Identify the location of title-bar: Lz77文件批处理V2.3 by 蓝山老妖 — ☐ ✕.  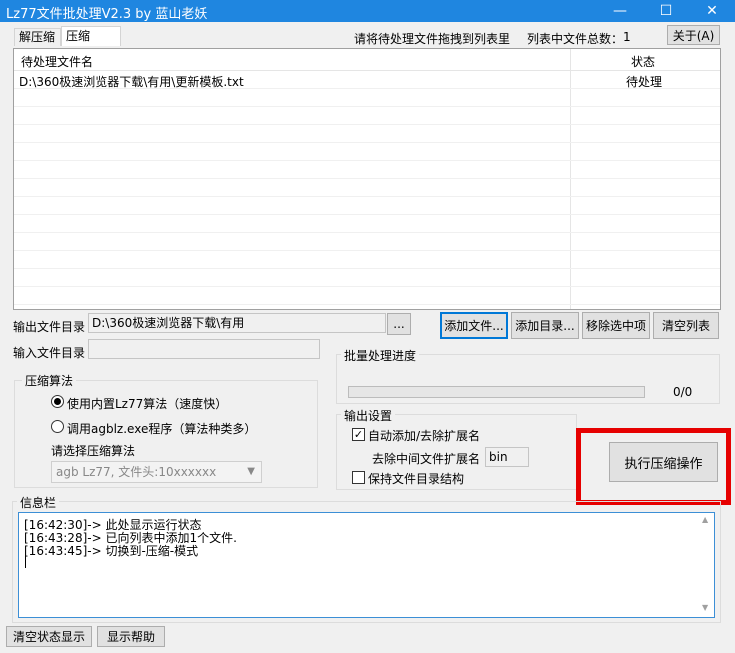
(367, 11).